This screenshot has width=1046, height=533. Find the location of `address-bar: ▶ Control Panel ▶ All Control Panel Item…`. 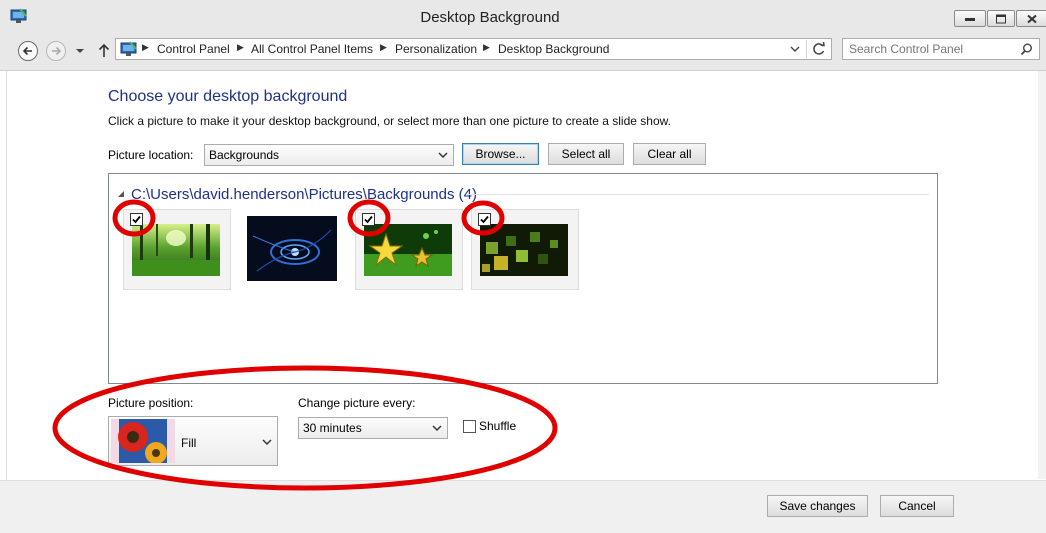

address-bar: ▶ Control Panel ▶ All Control Panel Item… is located at coordinates (473, 49).